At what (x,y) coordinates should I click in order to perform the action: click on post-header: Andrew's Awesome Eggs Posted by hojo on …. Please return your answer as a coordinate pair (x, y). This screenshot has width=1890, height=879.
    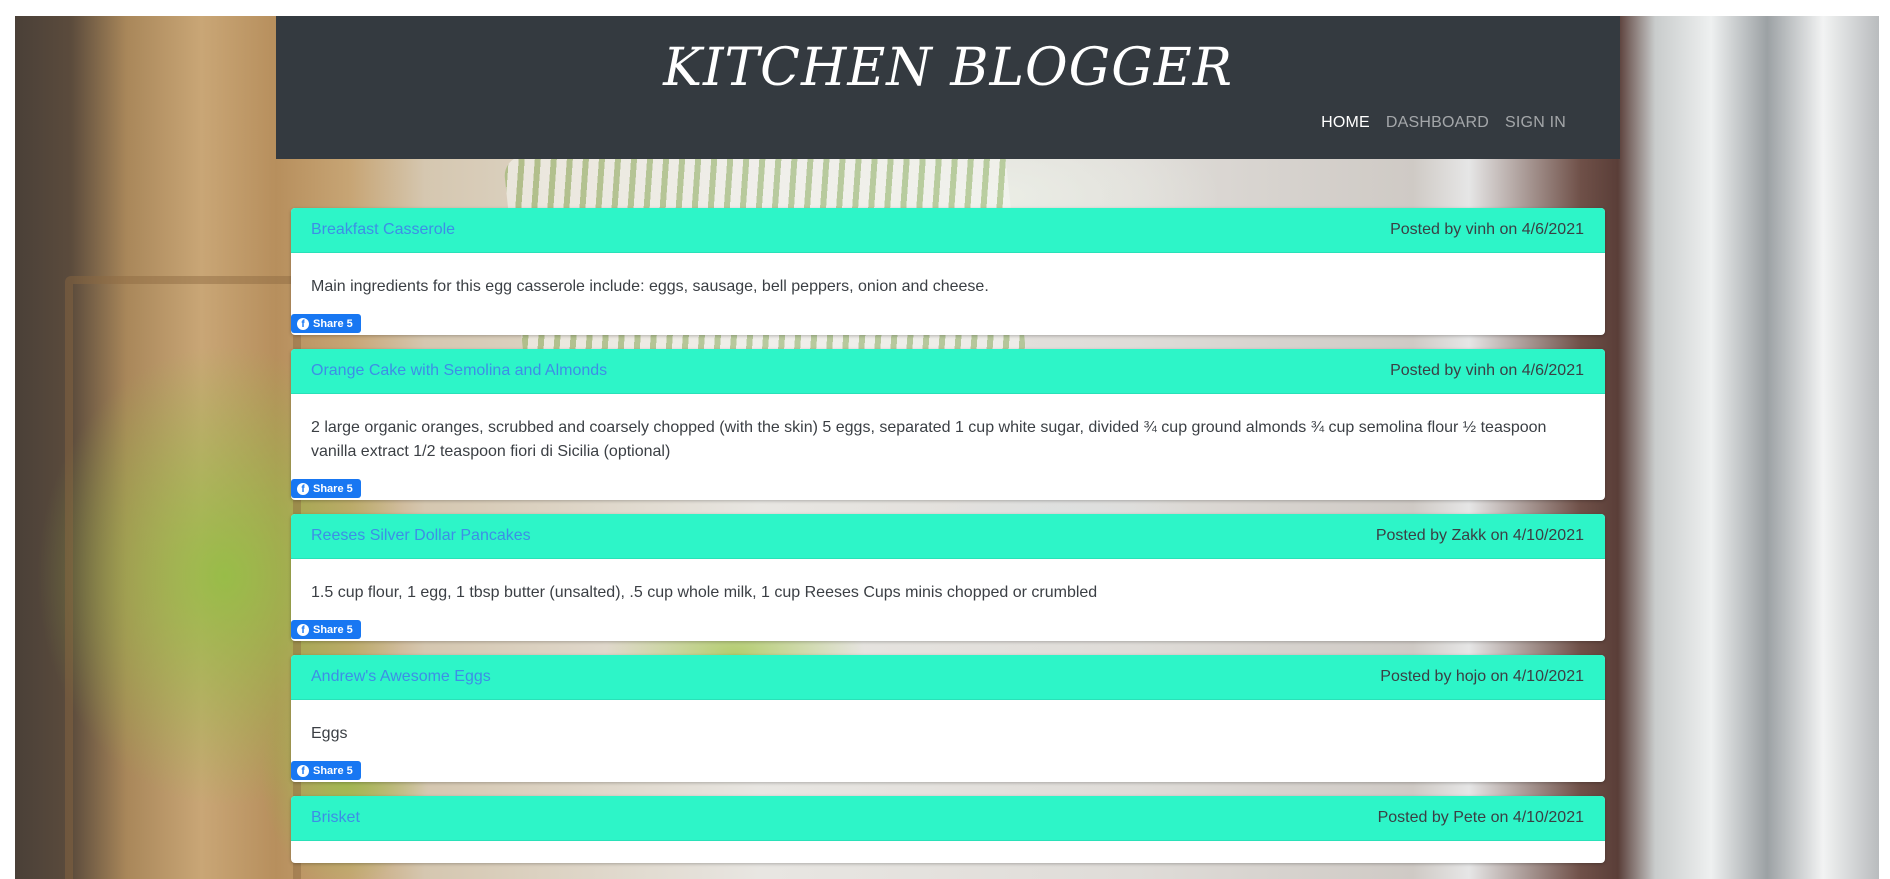
    Looking at the image, I should click on (948, 677).